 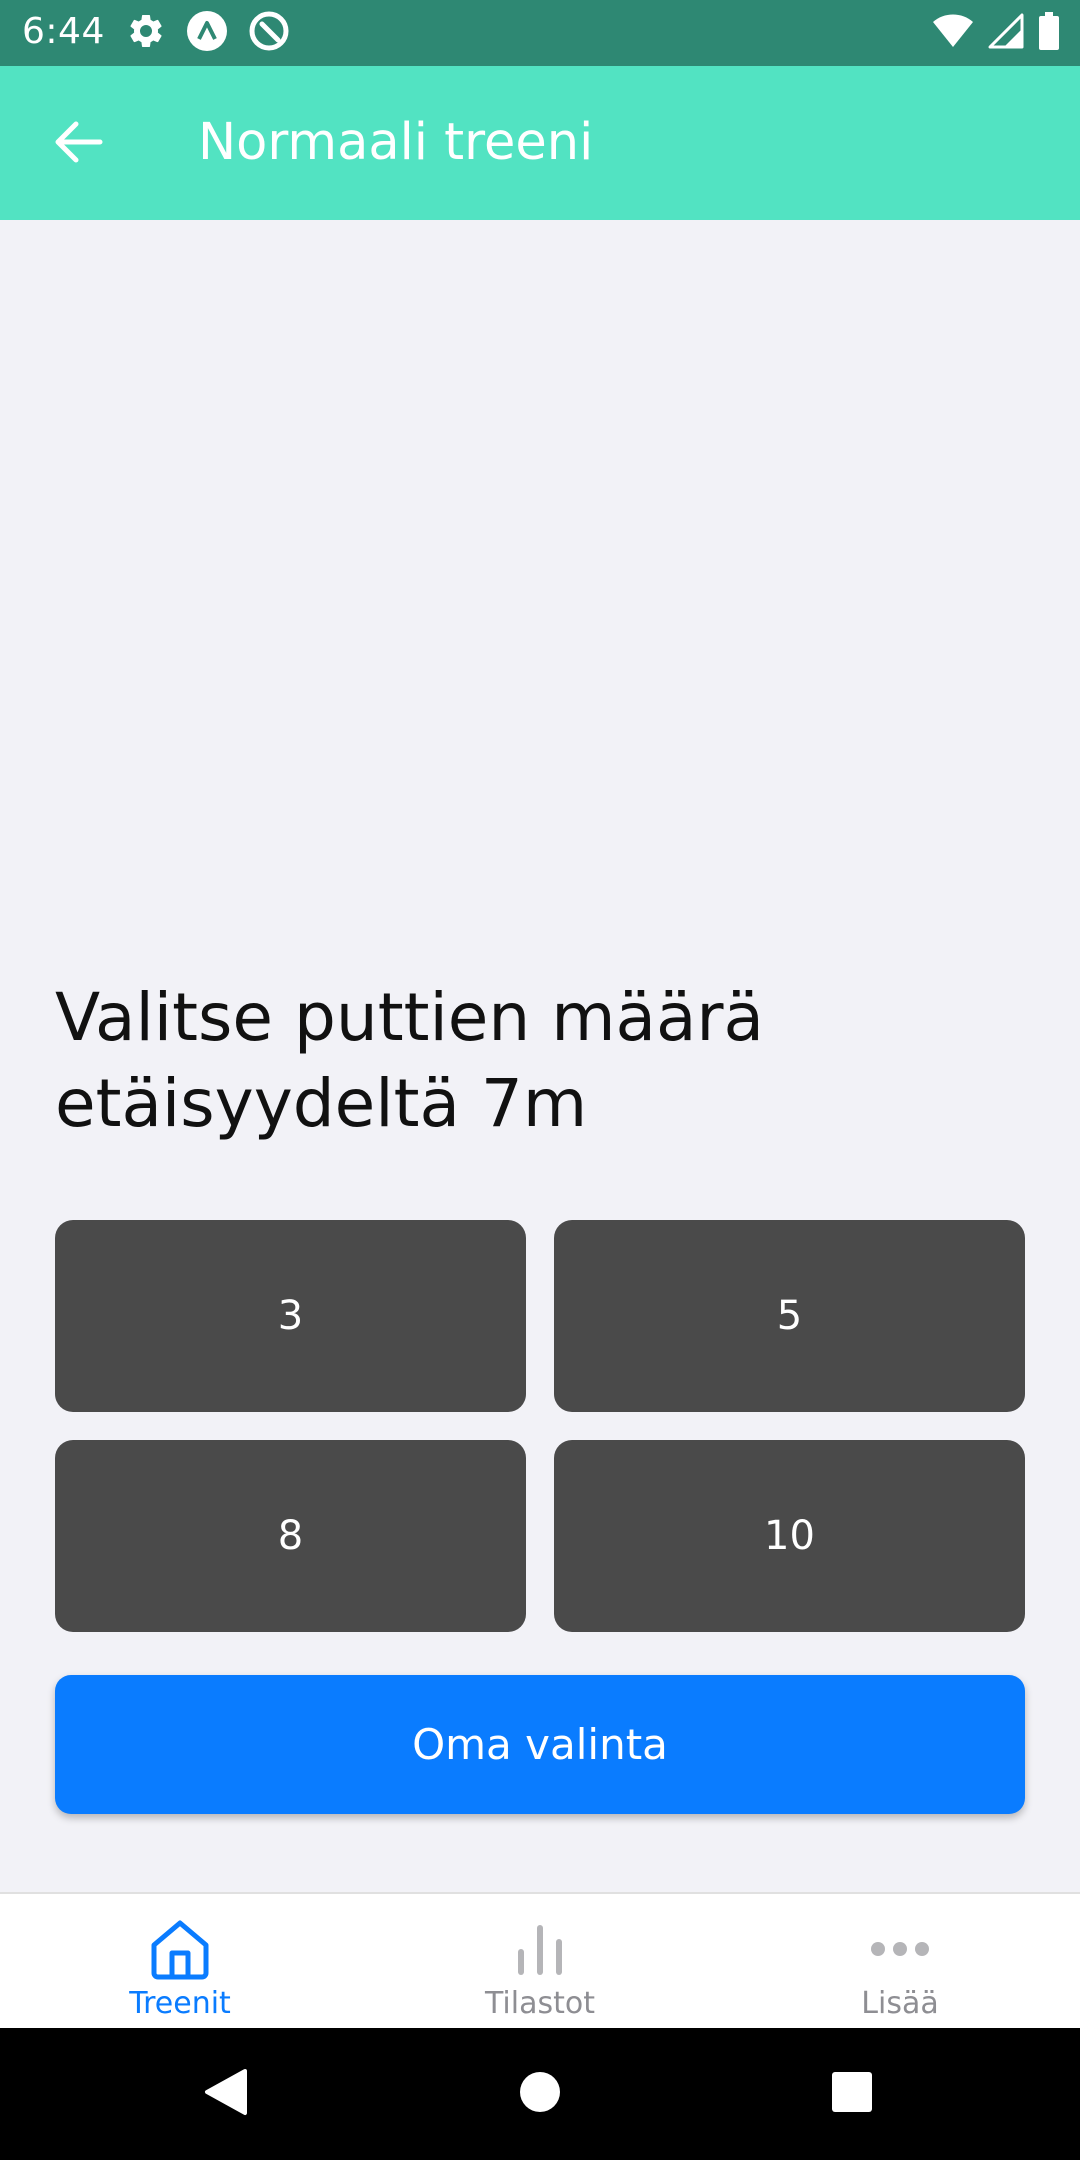 I want to click on status-icons-left, so click(x=208, y=33).